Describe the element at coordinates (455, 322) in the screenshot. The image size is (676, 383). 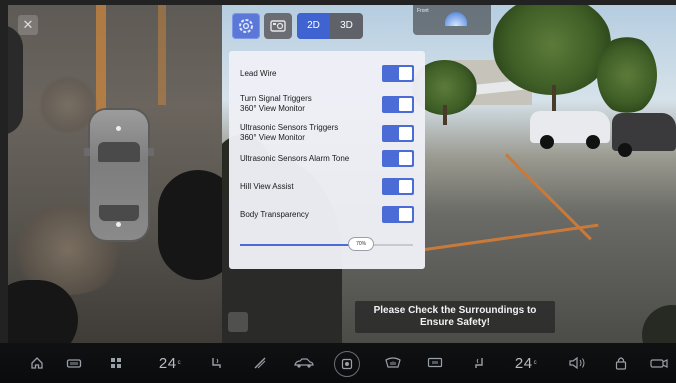
I see `warning-line-2: Ensure Safety!` at that location.